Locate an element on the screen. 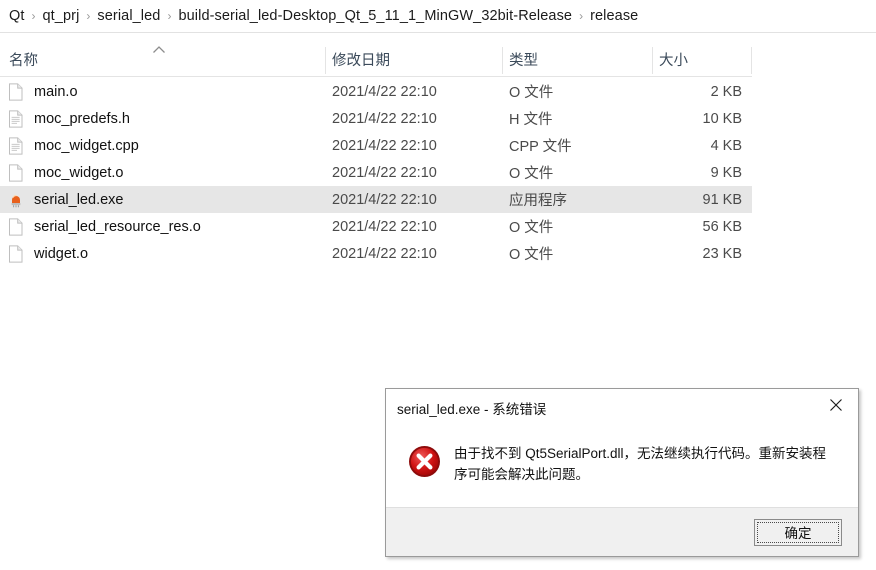 The image size is (876, 570). file-size-cell: 9 KB is located at coordinates (726, 172).